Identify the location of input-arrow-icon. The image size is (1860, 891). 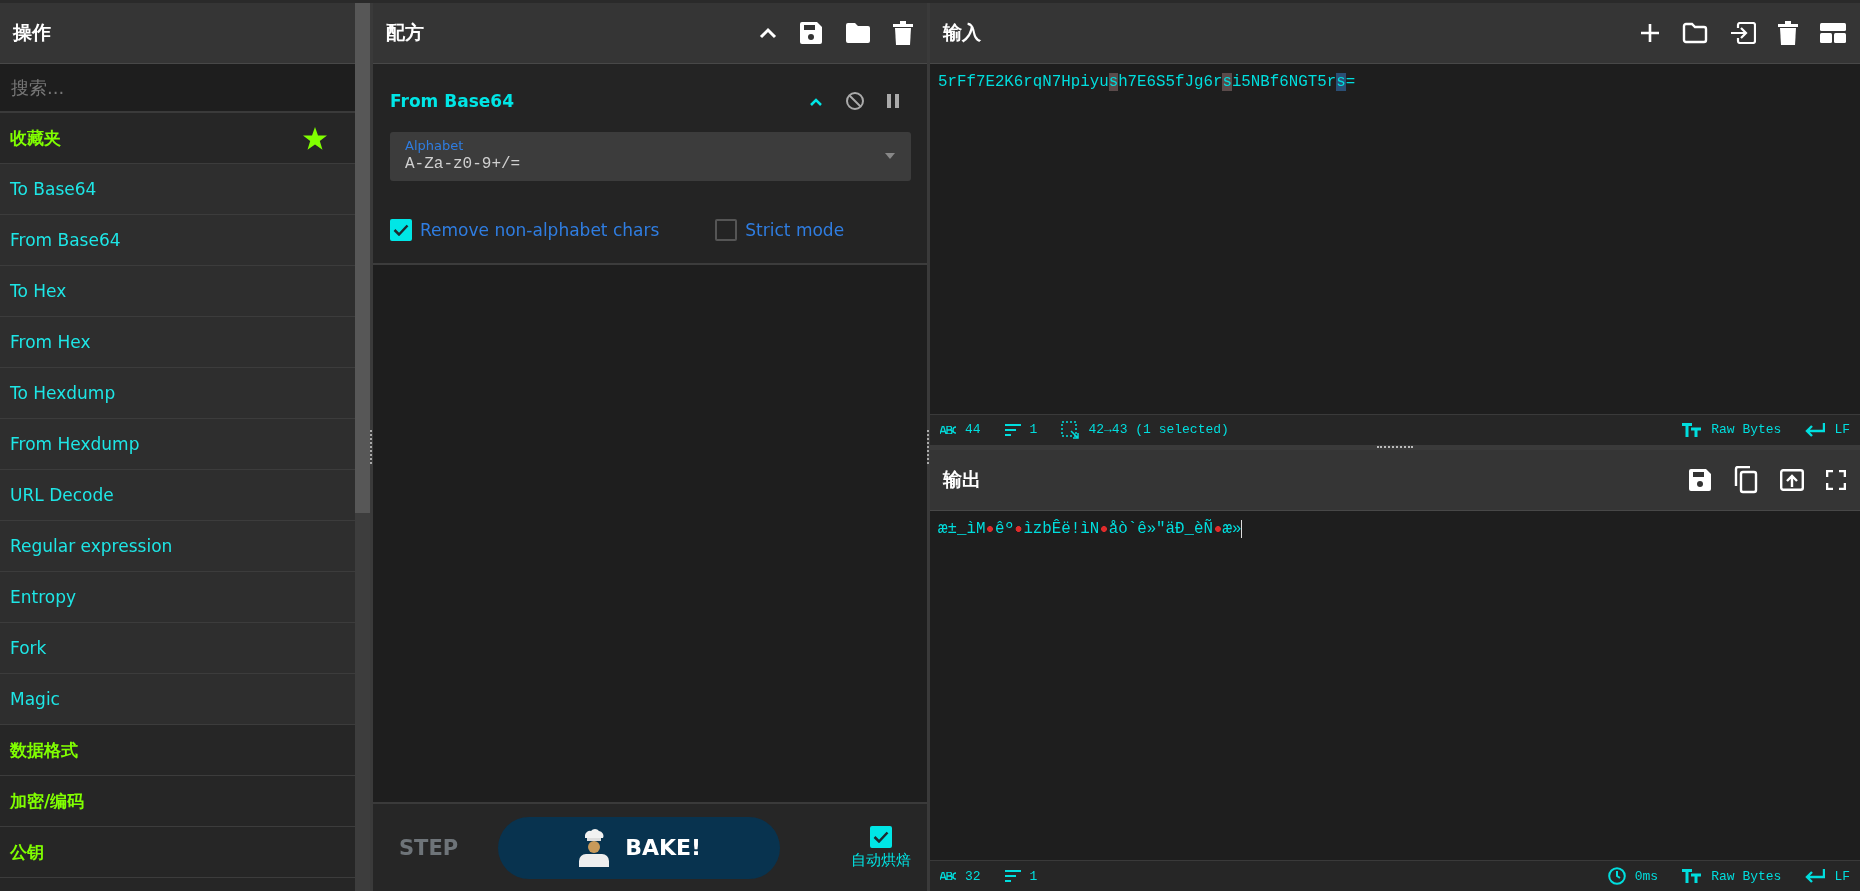
(1743, 33).